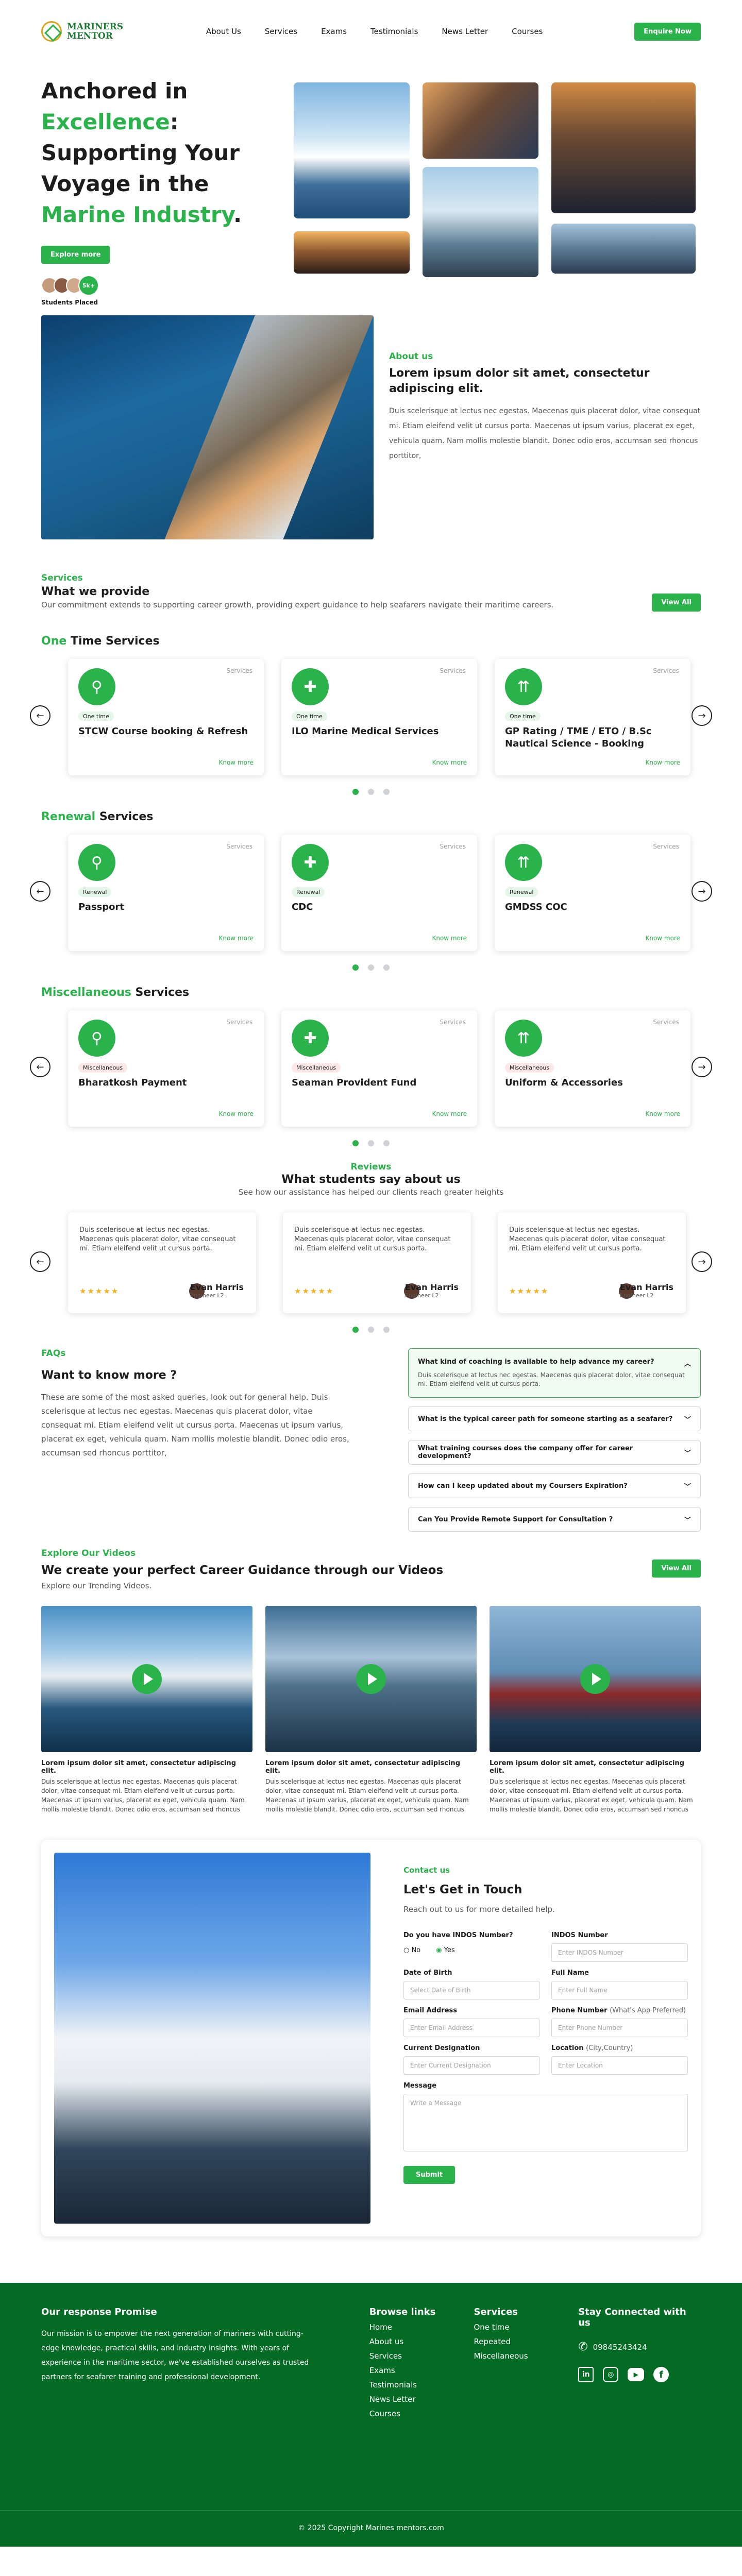  Describe the element at coordinates (586, 2374) in the screenshot. I see `linkedin-icon: in` at that location.